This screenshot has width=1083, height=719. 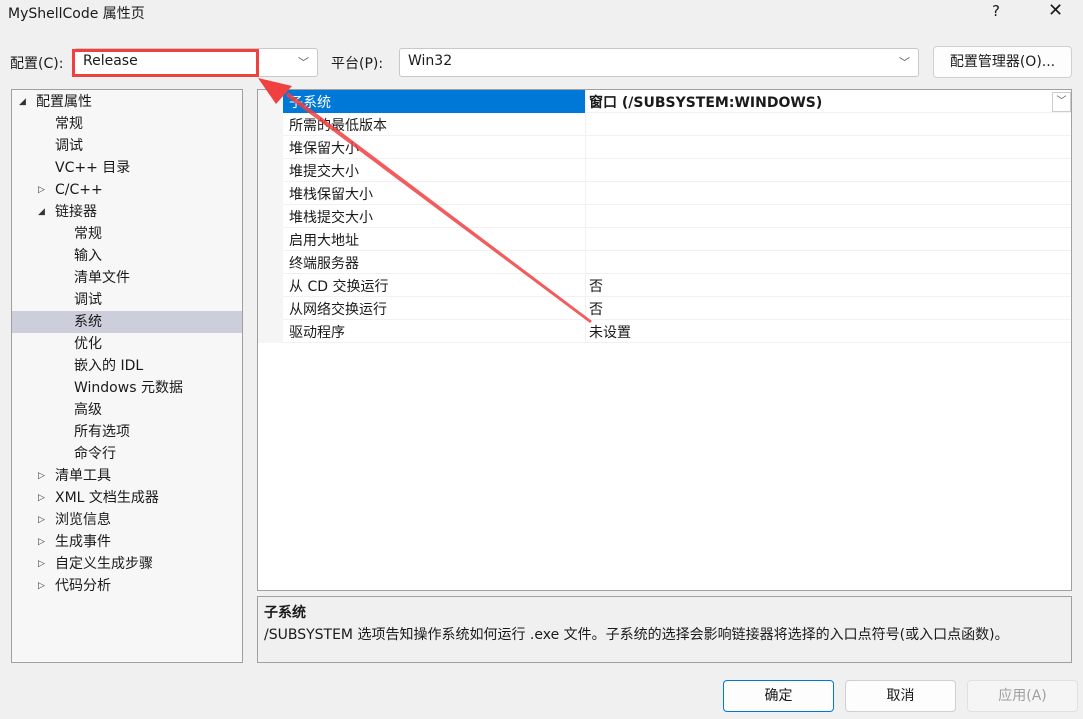 What do you see at coordinates (439, 207) in the screenshot?
I see `arrow-shaft` at bounding box center [439, 207].